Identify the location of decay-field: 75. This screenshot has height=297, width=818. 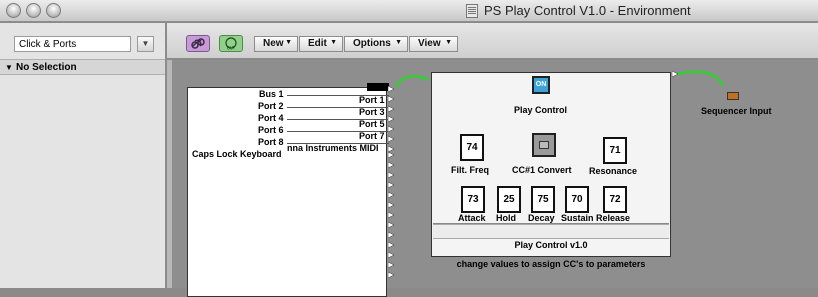
(543, 199).